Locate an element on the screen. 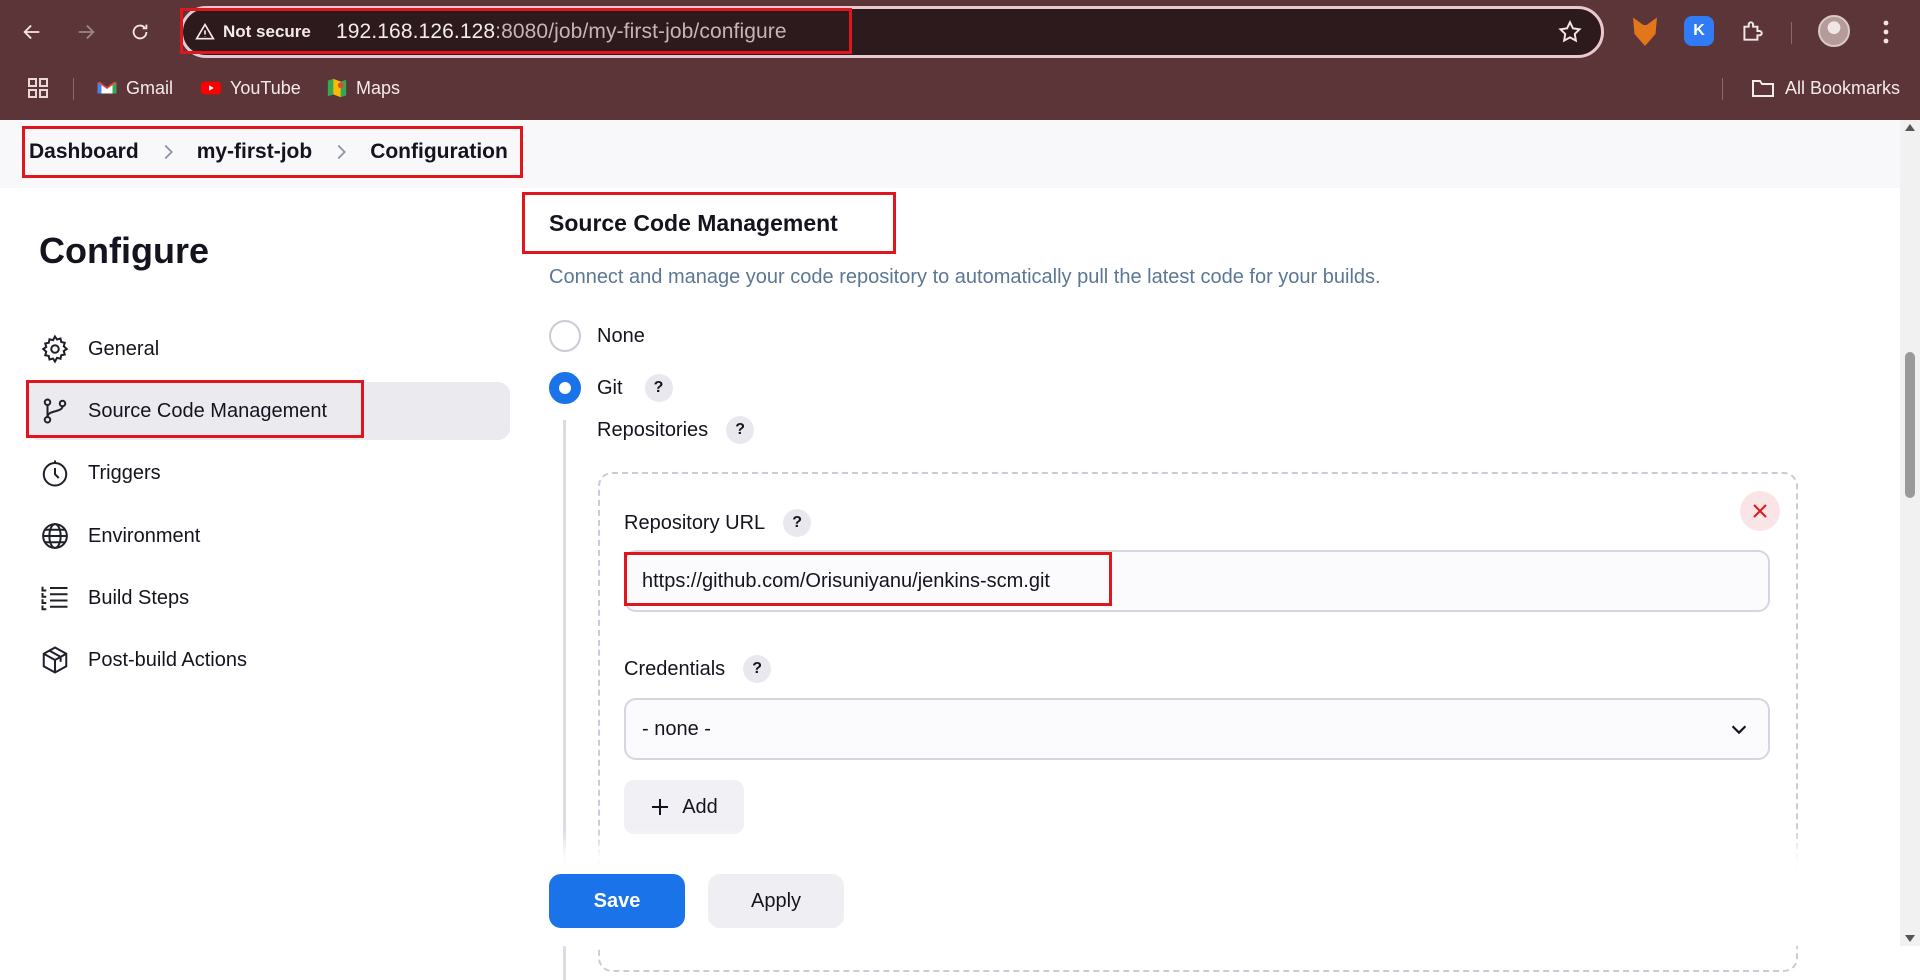  youtube-icon is located at coordinates (211, 88).